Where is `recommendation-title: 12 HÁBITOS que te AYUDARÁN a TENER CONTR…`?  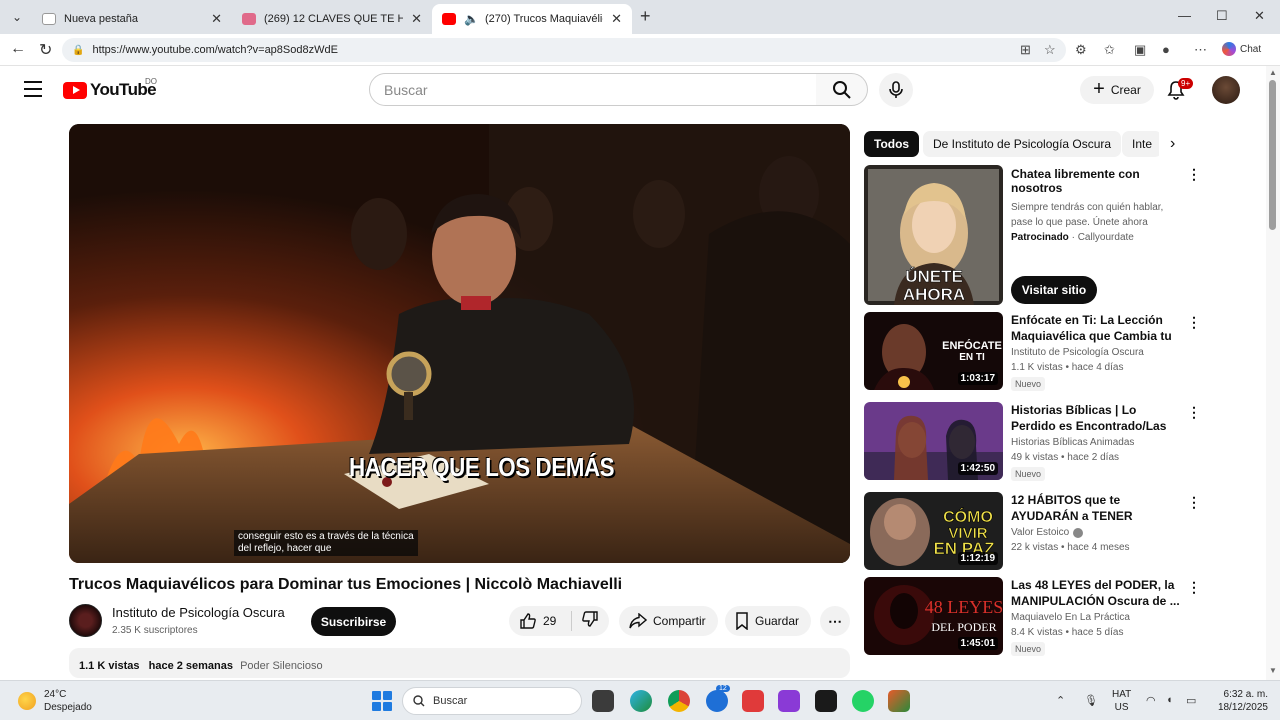 recommendation-title: 12 HÁBITOS que te AYUDARÁN a TENER CONTR… is located at coordinates (1096, 508).